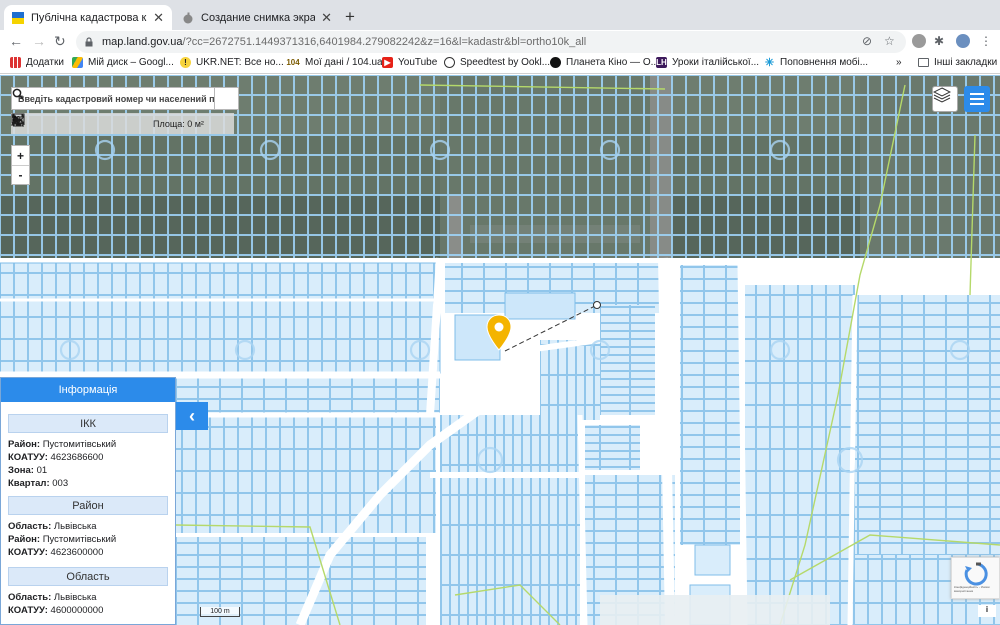 This screenshot has width=1000, height=625. I want to click on bookmark-star-icon: ☆, so click(889, 41).